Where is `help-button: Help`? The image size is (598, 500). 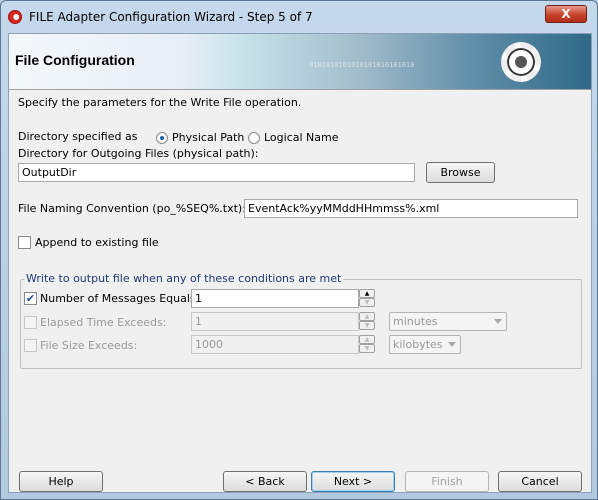 help-button: Help is located at coordinates (61, 481).